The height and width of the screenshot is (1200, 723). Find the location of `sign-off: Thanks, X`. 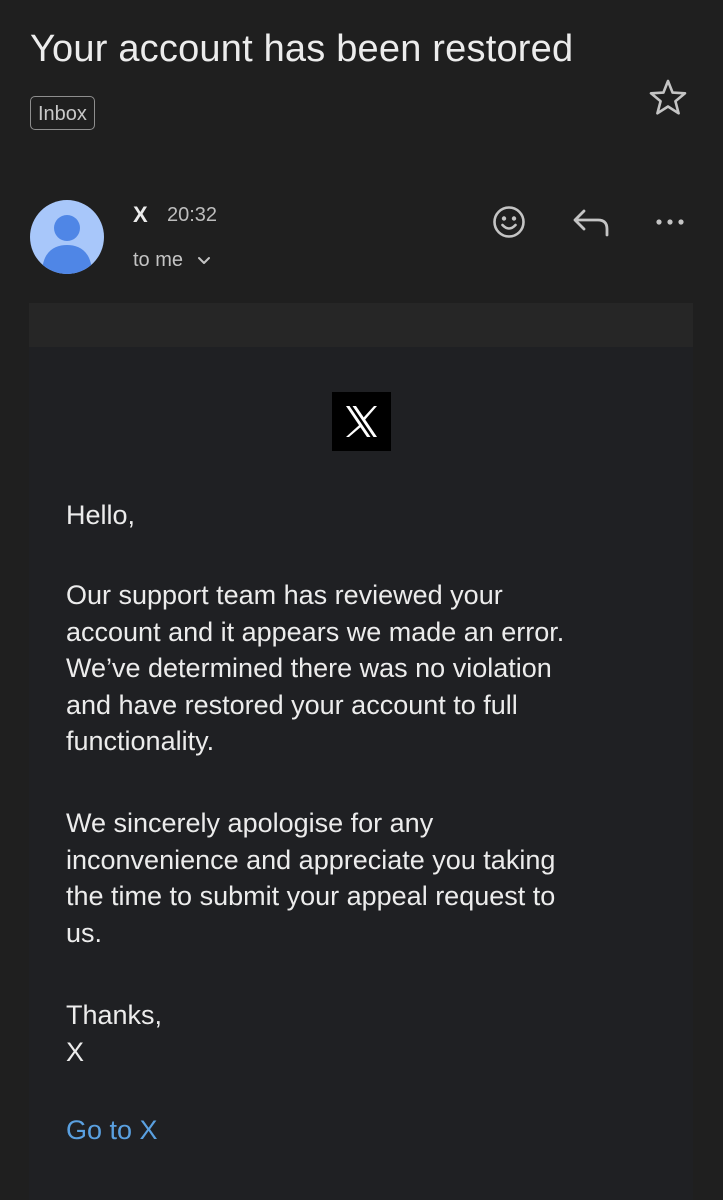

sign-off: Thanks, X is located at coordinates (114, 1033).